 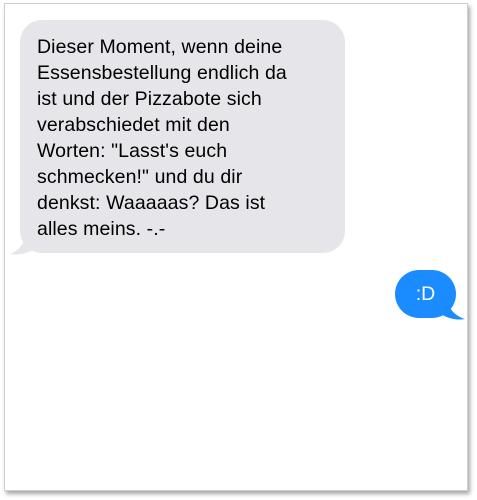 I want to click on outgoing-message-bubble: :D, so click(x=425, y=294).